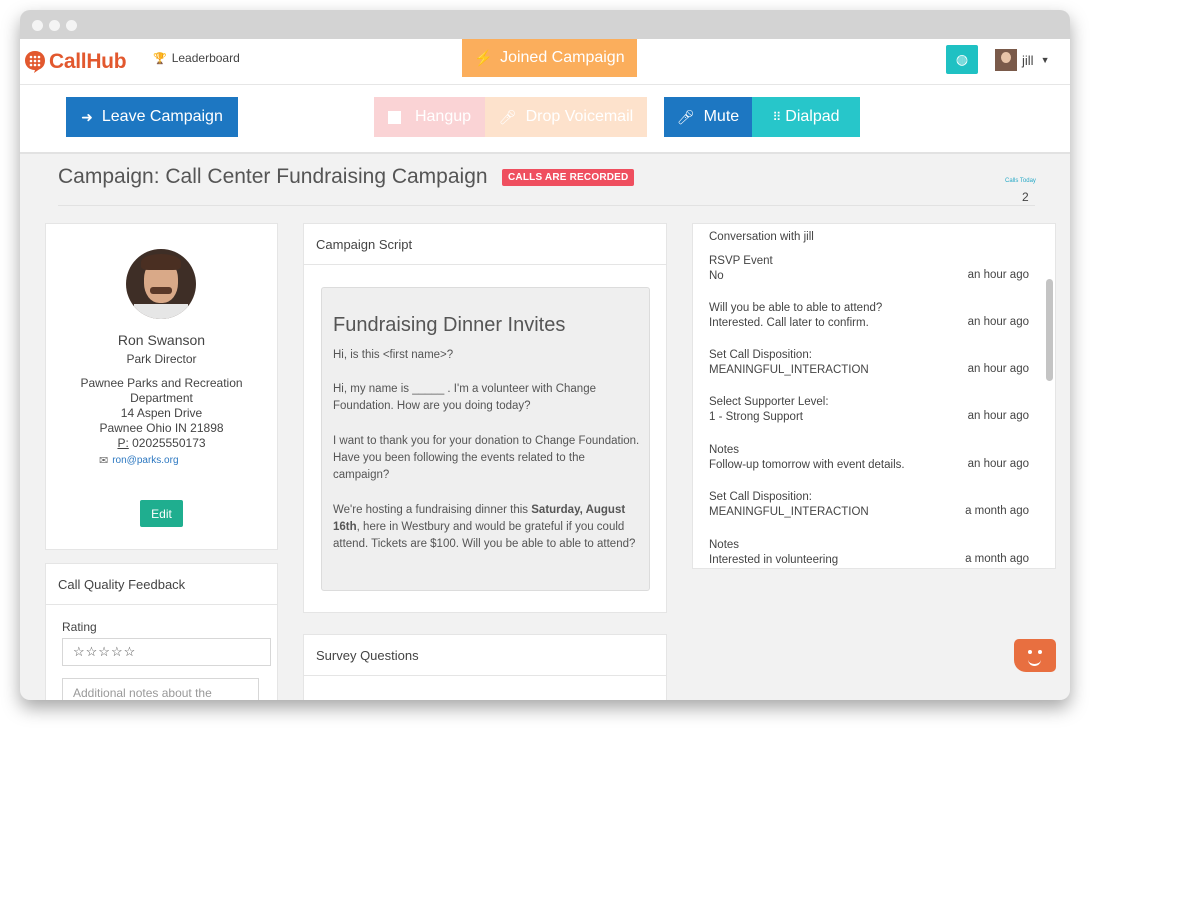  Describe the element at coordinates (161, 513) in the screenshot. I see `edit-contact-button: Edit` at that location.